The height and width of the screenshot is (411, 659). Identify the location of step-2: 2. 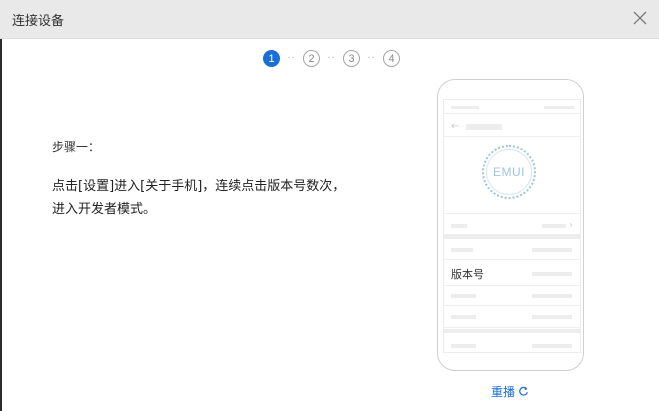
(311, 58).